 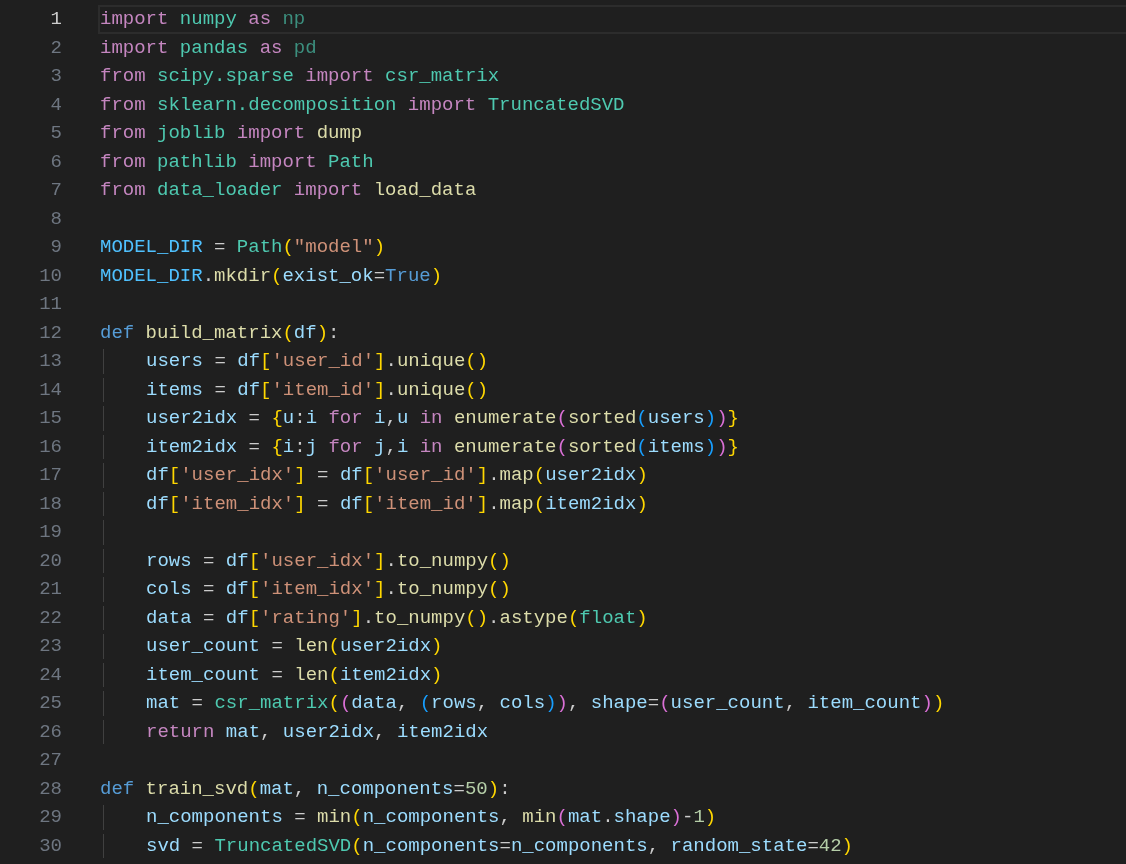 What do you see at coordinates (50, 504) in the screenshot?
I see `line-number: 18` at bounding box center [50, 504].